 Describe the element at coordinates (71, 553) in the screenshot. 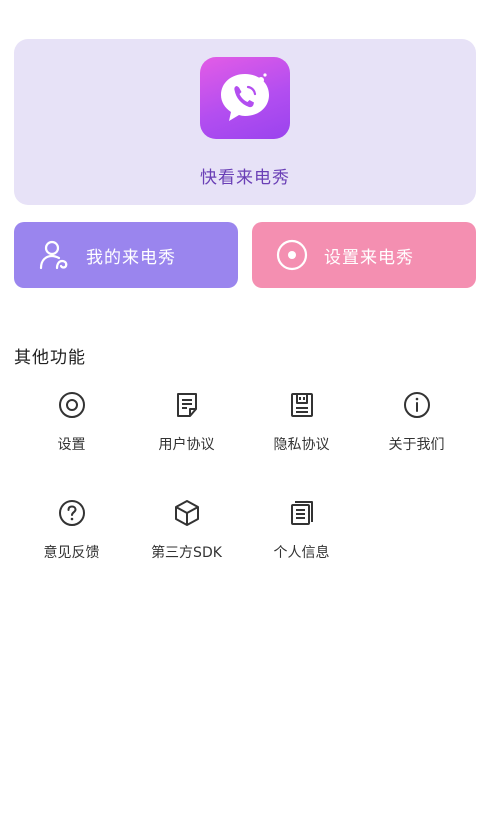

I see `feature-label: 意见反馈` at that location.